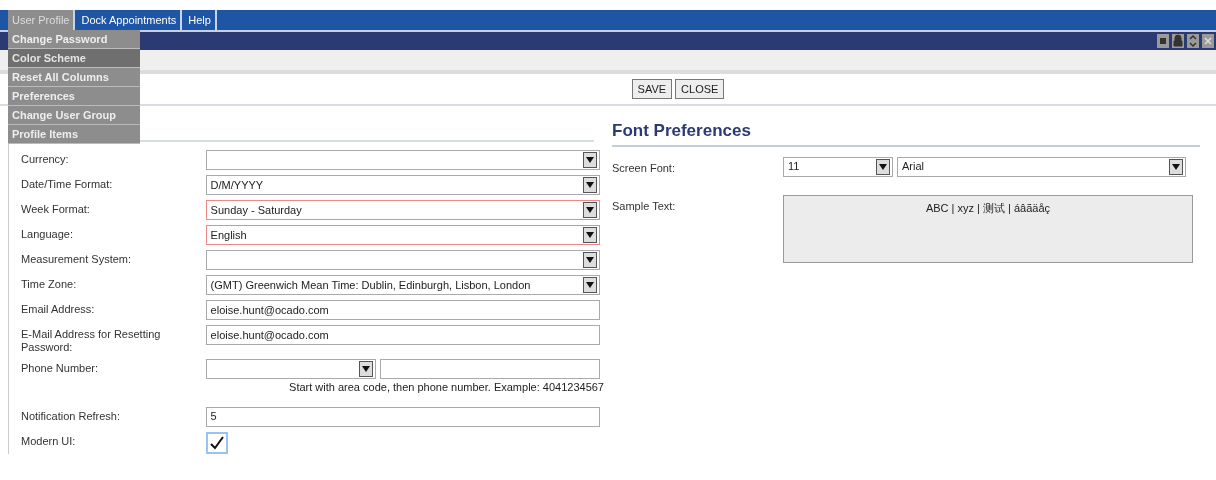 The height and width of the screenshot is (480, 1216). I want to click on select-field: D/M/YYYY, so click(402, 185).